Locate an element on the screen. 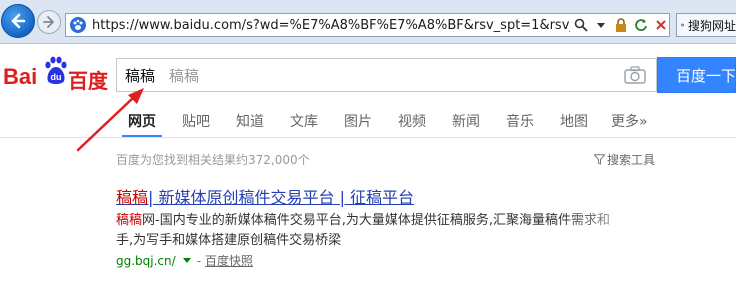 The width and height of the screenshot is (736, 287). result-url: gg.bqj.cn/ is located at coordinates (146, 261).